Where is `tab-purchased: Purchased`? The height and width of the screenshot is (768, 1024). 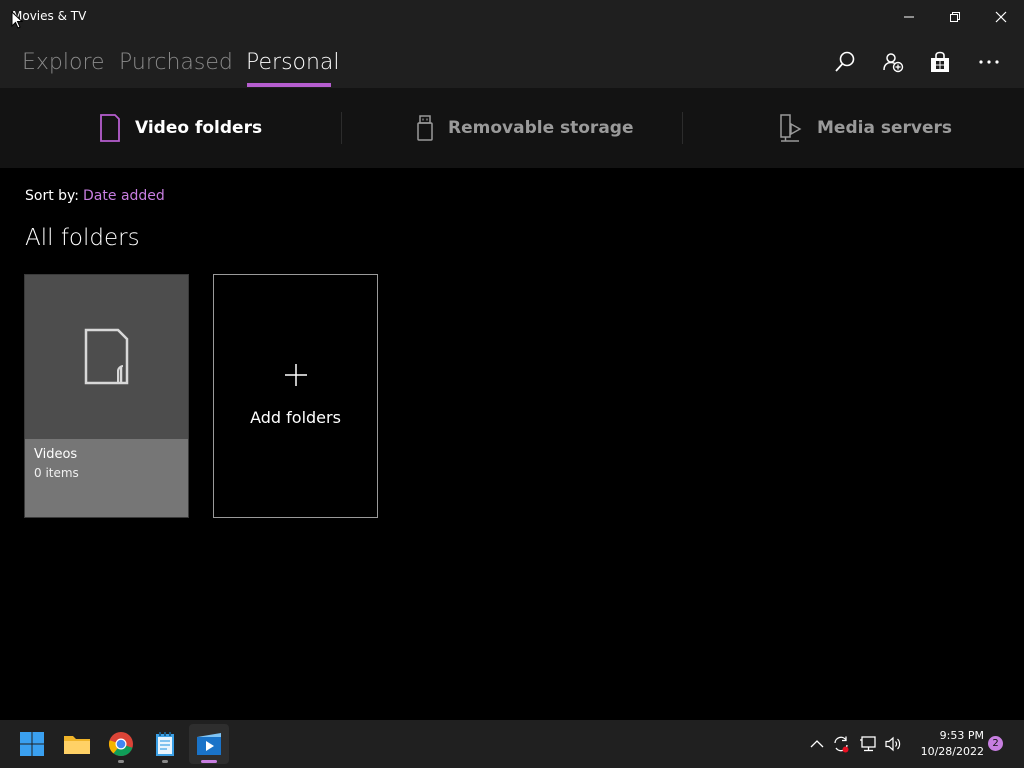 tab-purchased: Purchased is located at coordinates (176, 62).